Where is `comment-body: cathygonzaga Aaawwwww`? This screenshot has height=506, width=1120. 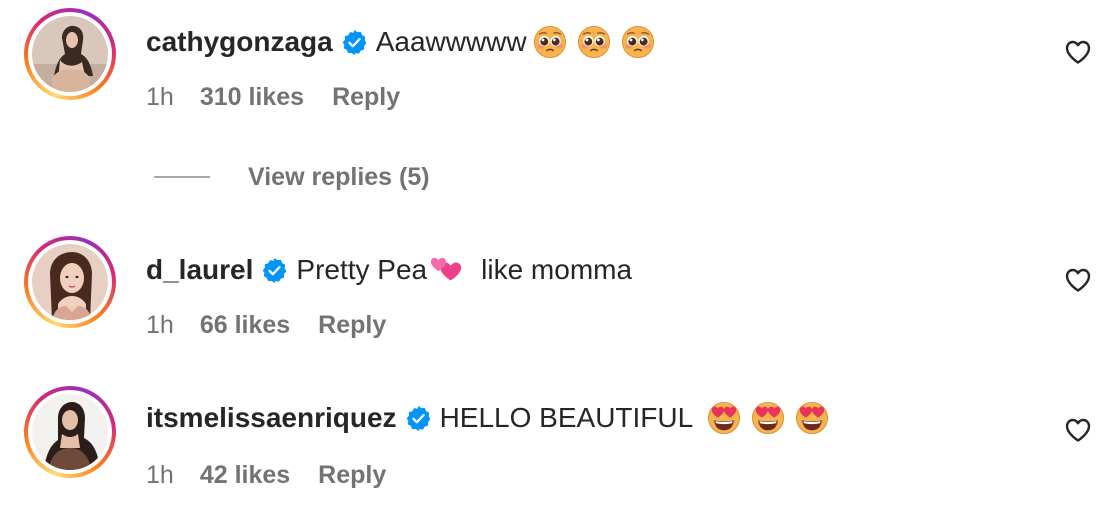 comment-body: cathygonzaga Aaawwwww is located at coordinates (400, 42).